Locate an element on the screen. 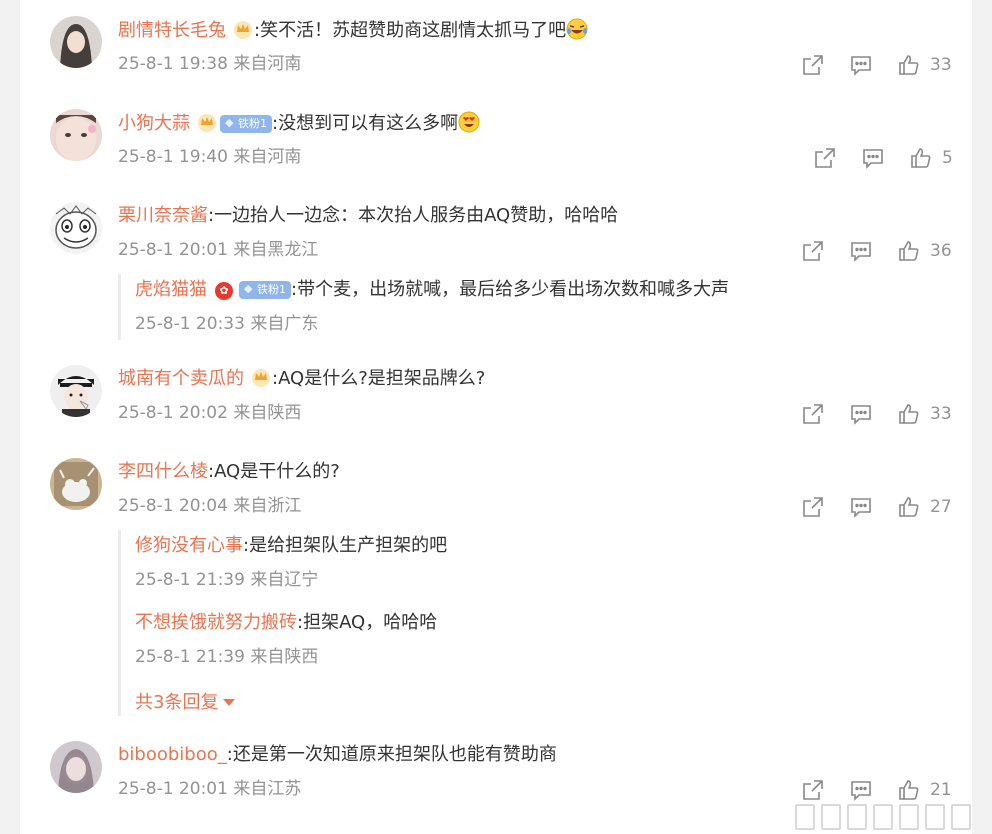 The image size is (992, 834). comment-meta: 25-8-1 20:01 来自江苏 is located at coordinates (210, 789).